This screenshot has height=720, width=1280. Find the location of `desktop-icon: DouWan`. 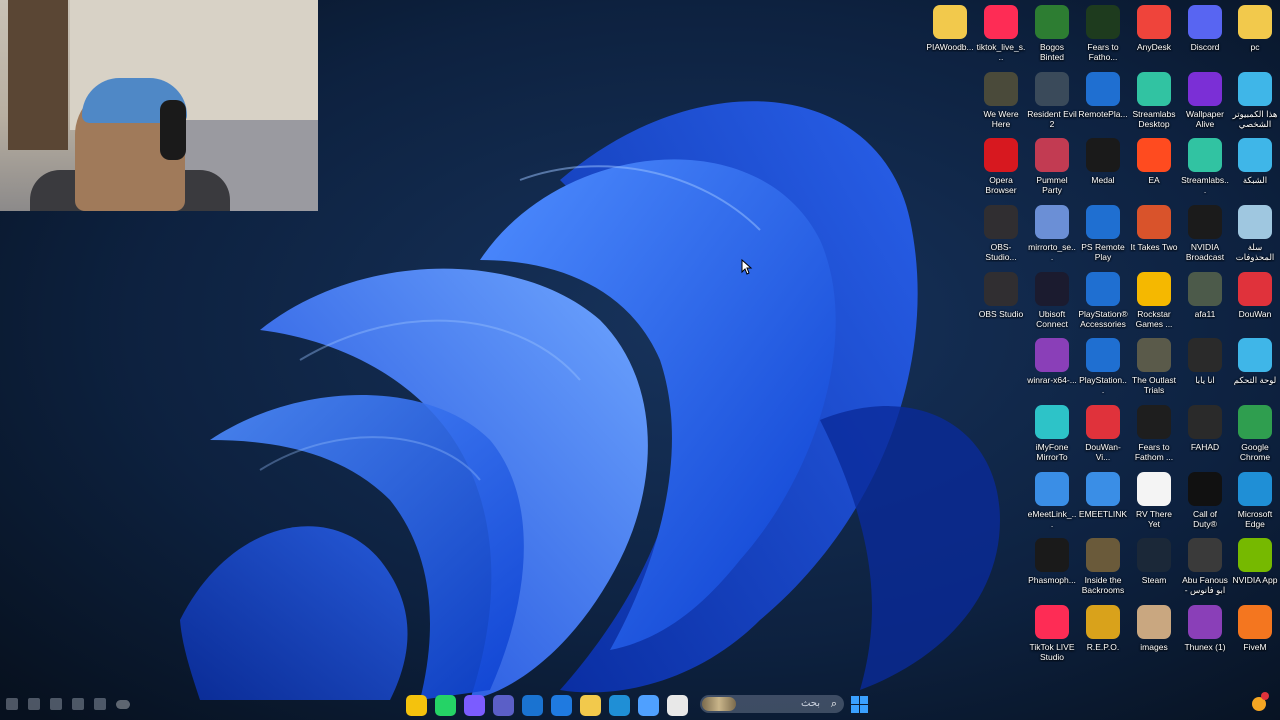

desktop-icon: DouWan is located at coordinates (1255, 303).